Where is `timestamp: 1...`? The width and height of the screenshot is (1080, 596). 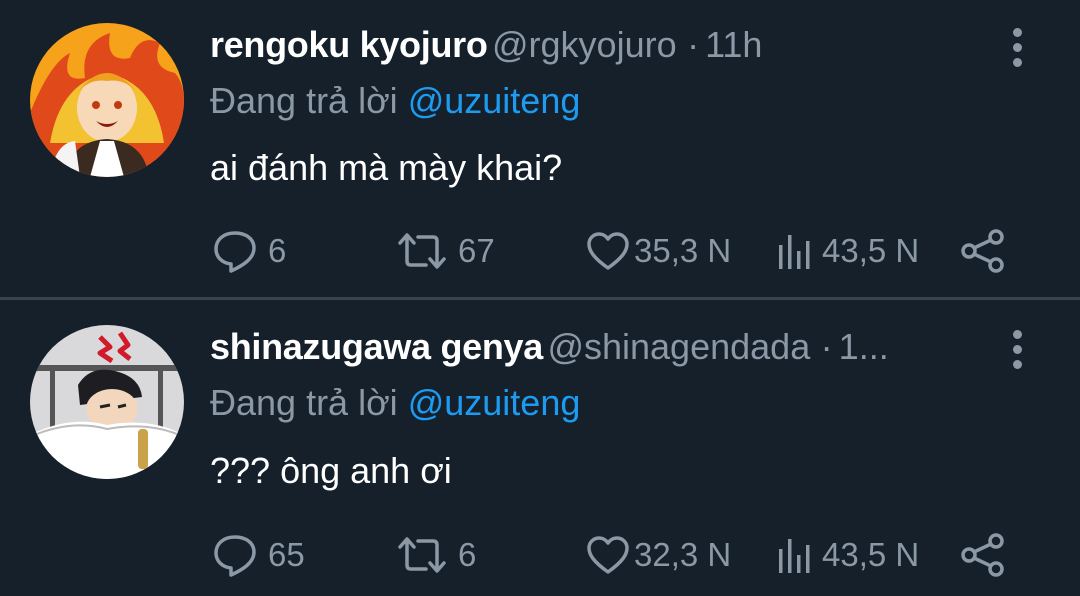
timestamp: 1... is located at coordinates (864, 346).